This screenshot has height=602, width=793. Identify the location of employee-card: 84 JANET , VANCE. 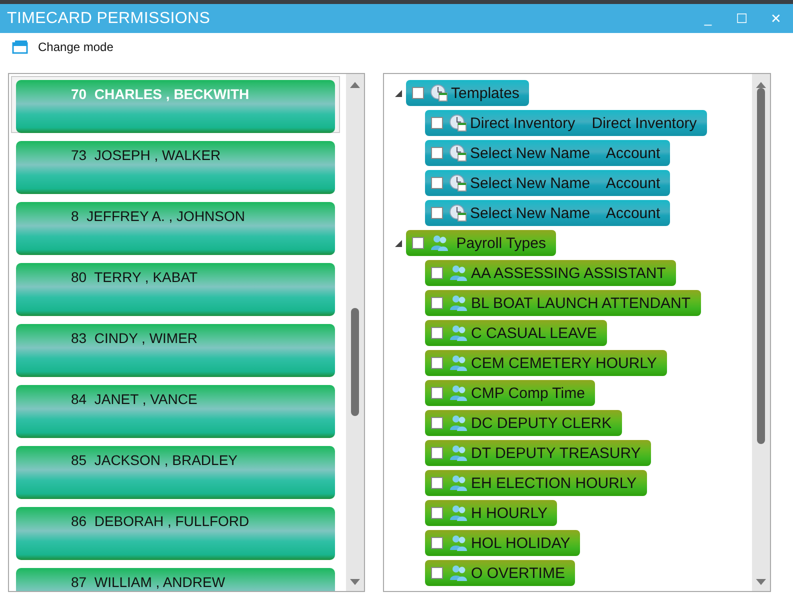
(176, 411).